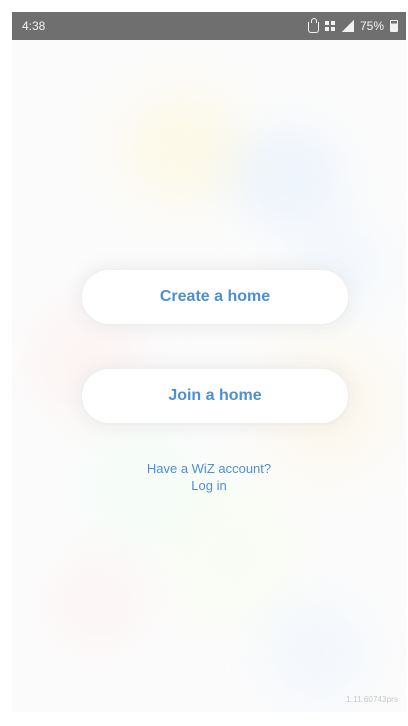 The image size is (408, 726). What do you see at coordinates (215, 297) in the screenshot?
I see `create-home-button: Create a home` at bounding box center [215, 297].